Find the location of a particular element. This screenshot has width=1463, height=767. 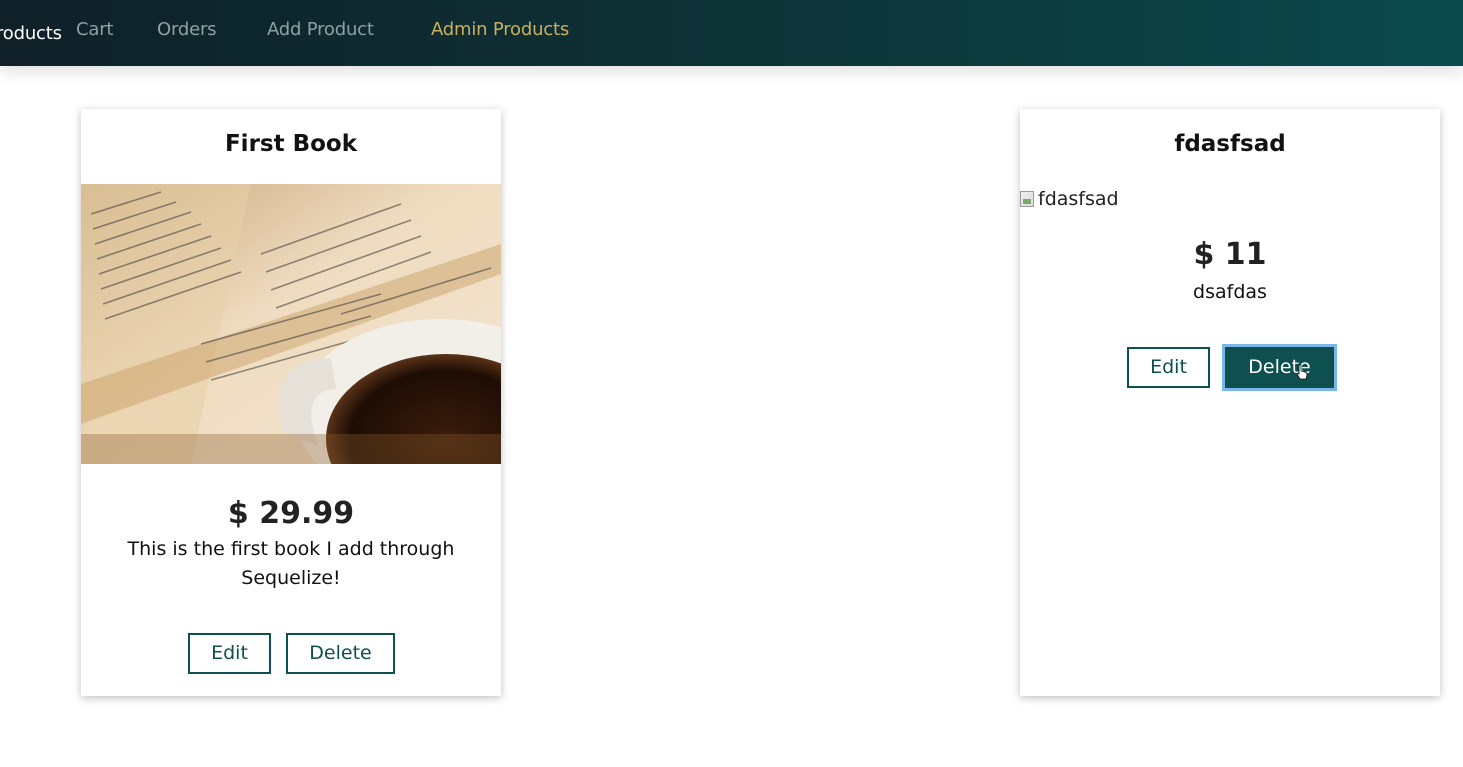

nav-admin-products-link: Admin Products is located at coordinates (500, 29).